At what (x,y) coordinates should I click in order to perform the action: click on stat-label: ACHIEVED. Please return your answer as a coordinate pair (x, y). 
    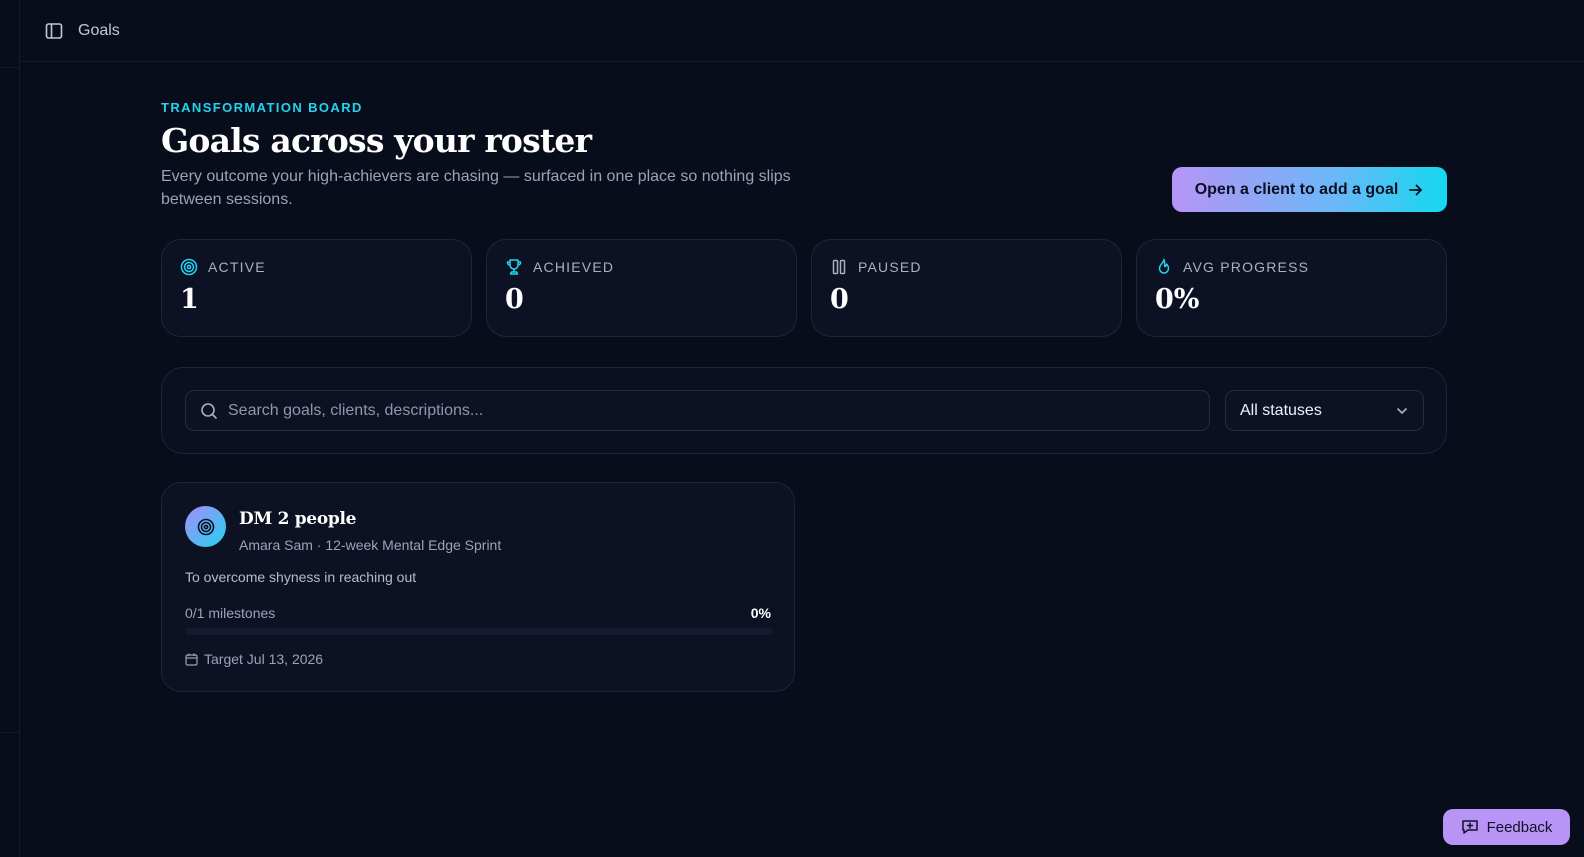
    Looking at the image, I should click on (574, 267).